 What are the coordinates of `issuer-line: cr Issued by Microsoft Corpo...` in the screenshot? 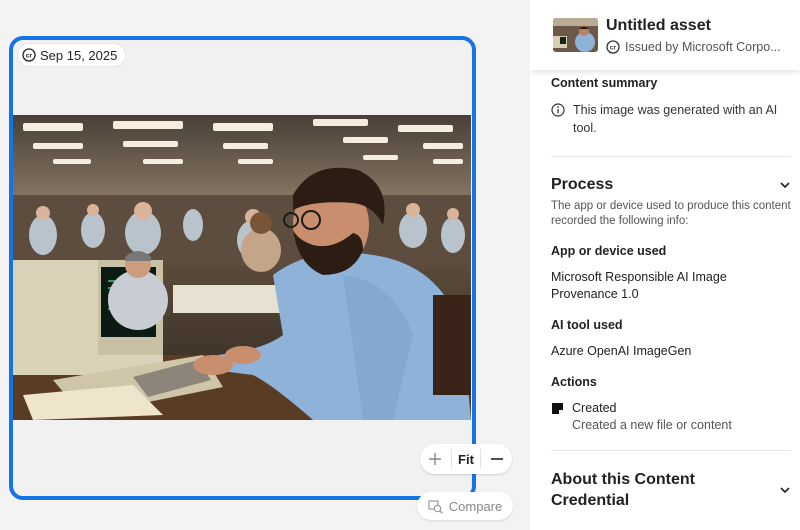 It's located at (693, 47).